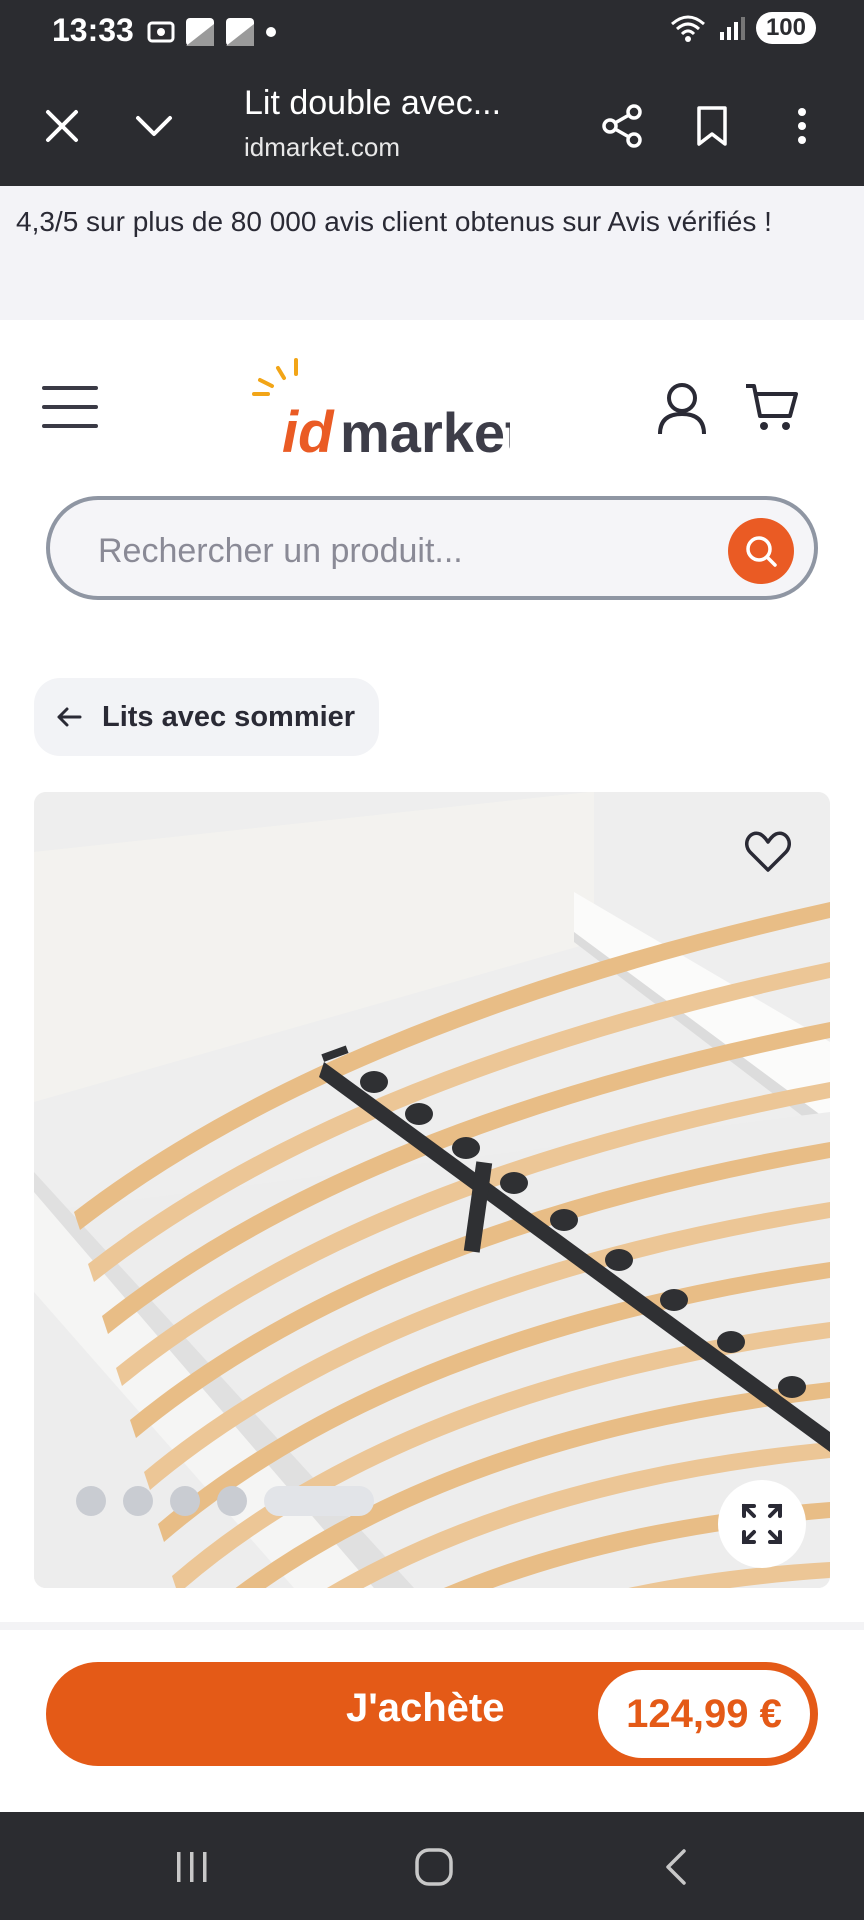 The image size is (864, 1920). I want to click on cart-button, so click(772, 410).